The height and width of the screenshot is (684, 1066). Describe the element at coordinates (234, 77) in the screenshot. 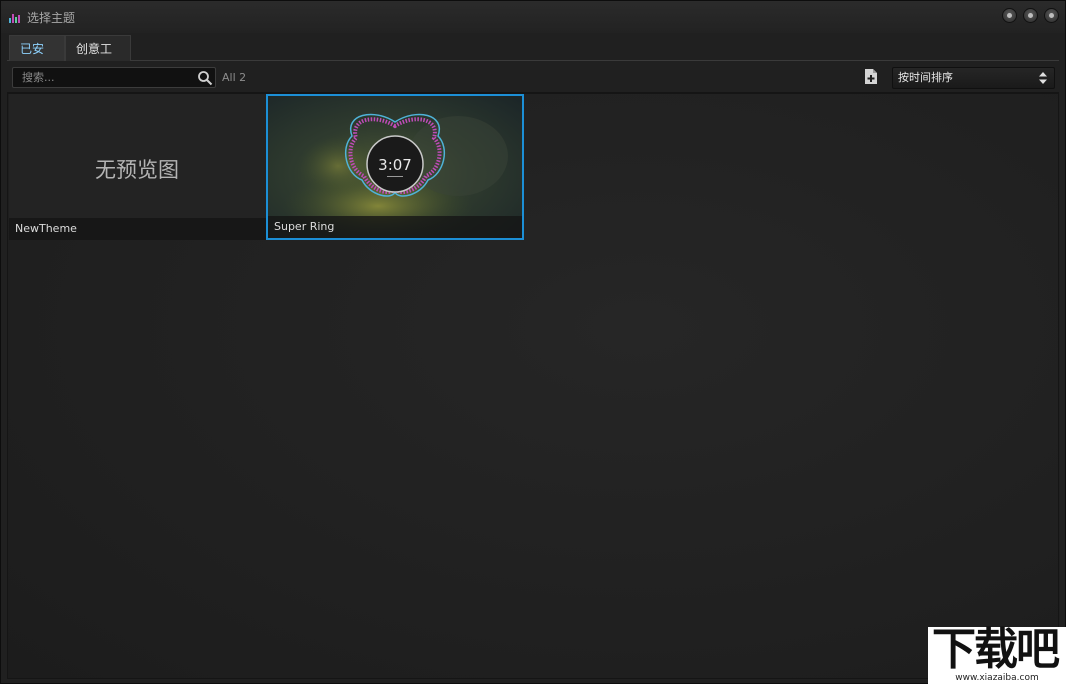

I see `theme-count: All 2` at that location.